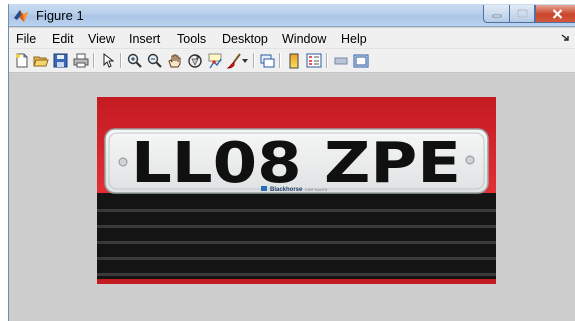 This screenshot has width=575, height=321. What do you see at coordinates (60, 15) in the screenshot?
I see `window-title: Figure 1` at bounding box center [60, 15].